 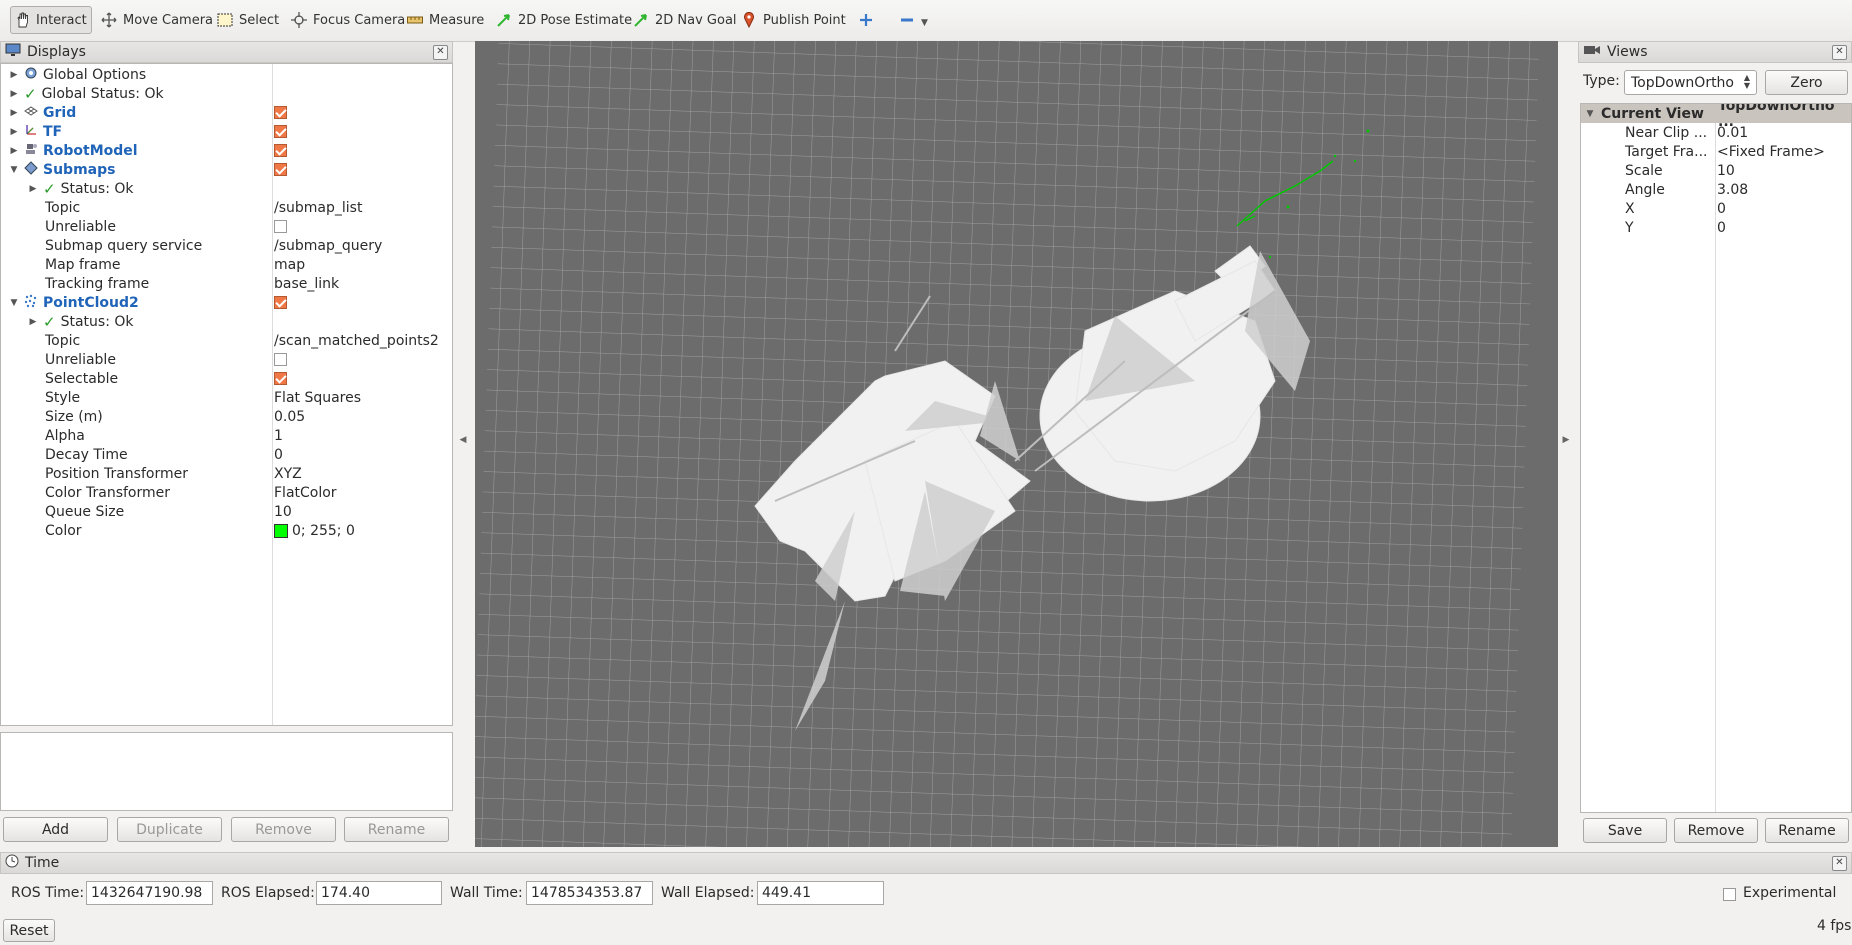 What do you see at coordinates (306, 284) in the screenshot?
I see `tree-row-value: base_link` at bounding box center [306, 284].